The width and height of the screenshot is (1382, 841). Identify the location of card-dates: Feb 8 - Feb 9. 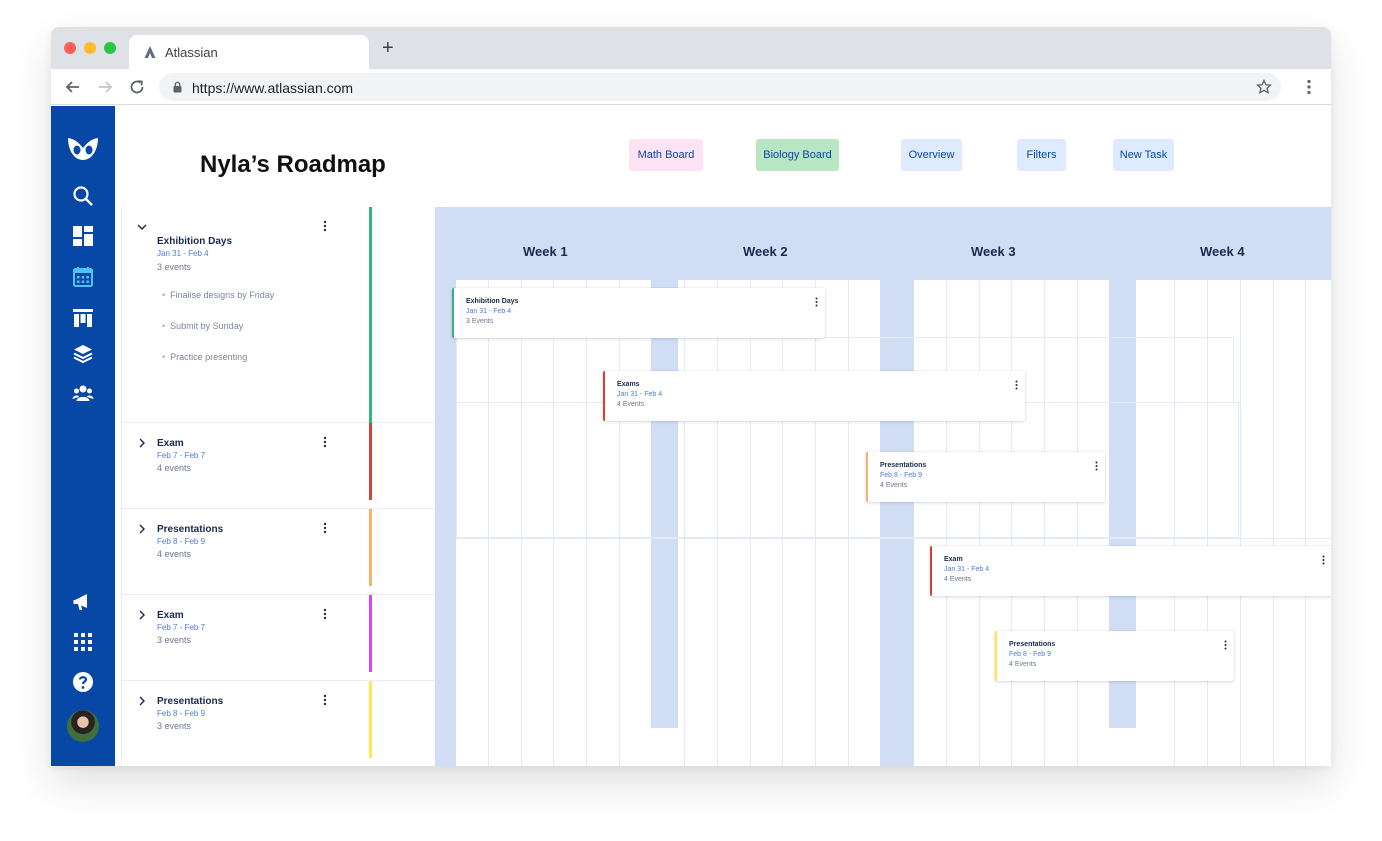
(1030, 654).